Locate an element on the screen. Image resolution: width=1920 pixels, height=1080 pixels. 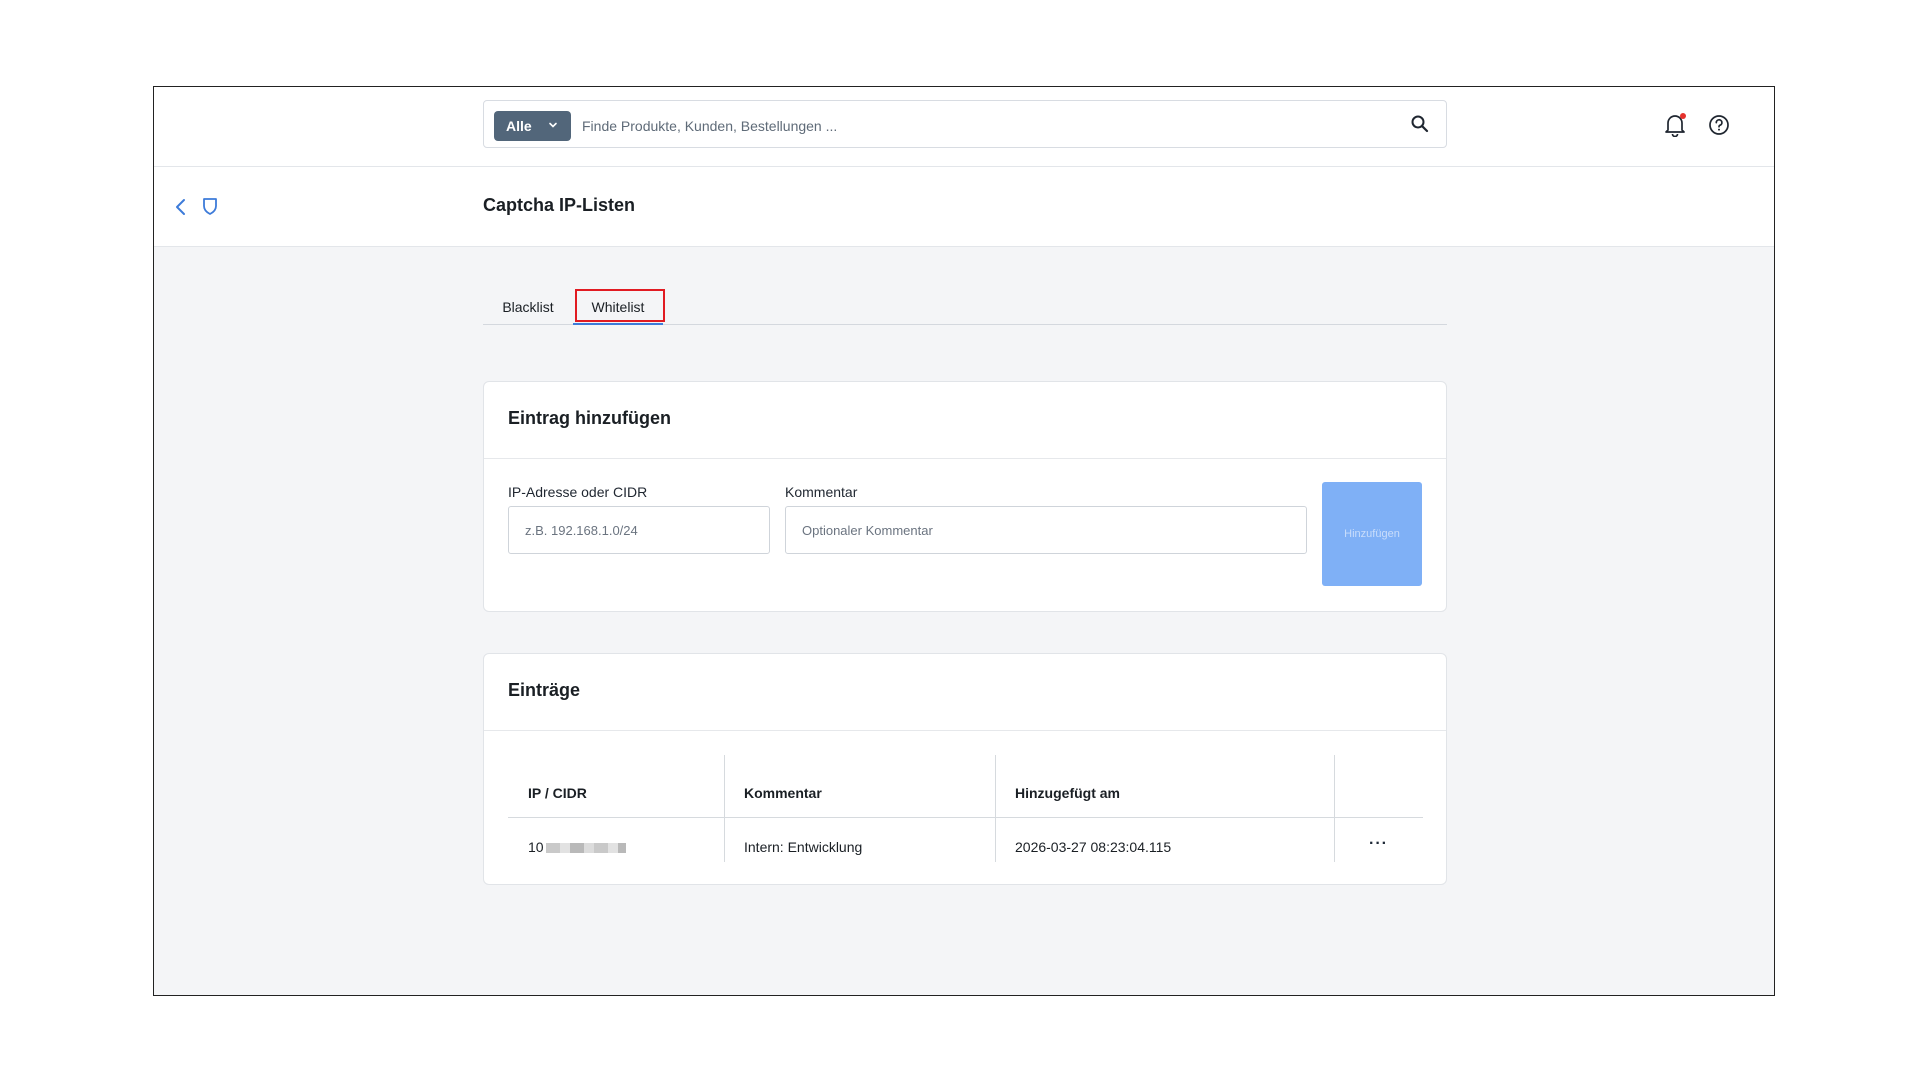
search-icon is located at coordinates (1420, 124).